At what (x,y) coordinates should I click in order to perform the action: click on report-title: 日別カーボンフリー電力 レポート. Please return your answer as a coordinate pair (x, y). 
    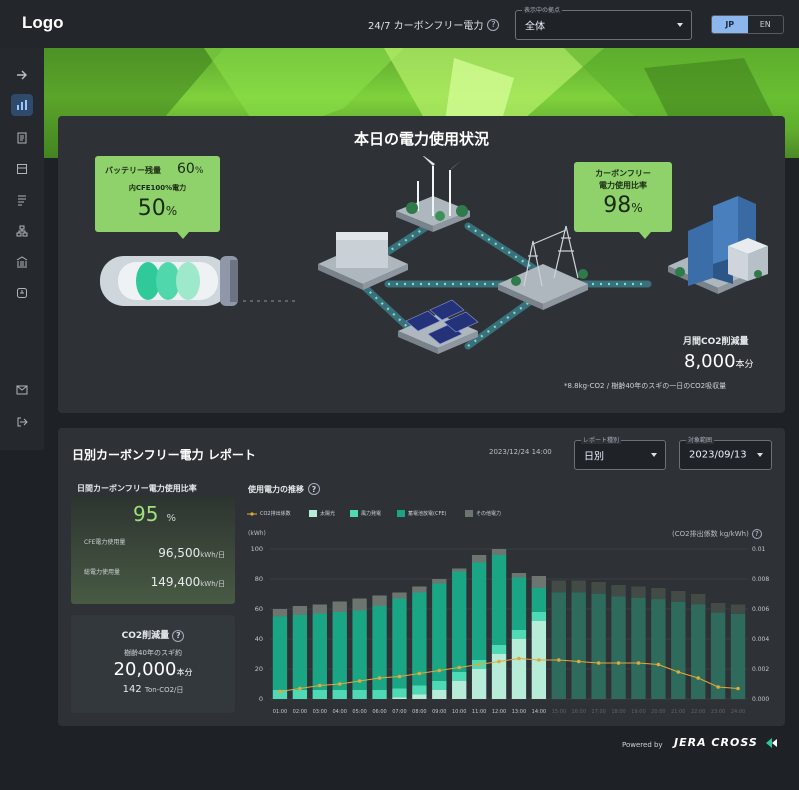
    Looking at the image, I should click on (164, 454).